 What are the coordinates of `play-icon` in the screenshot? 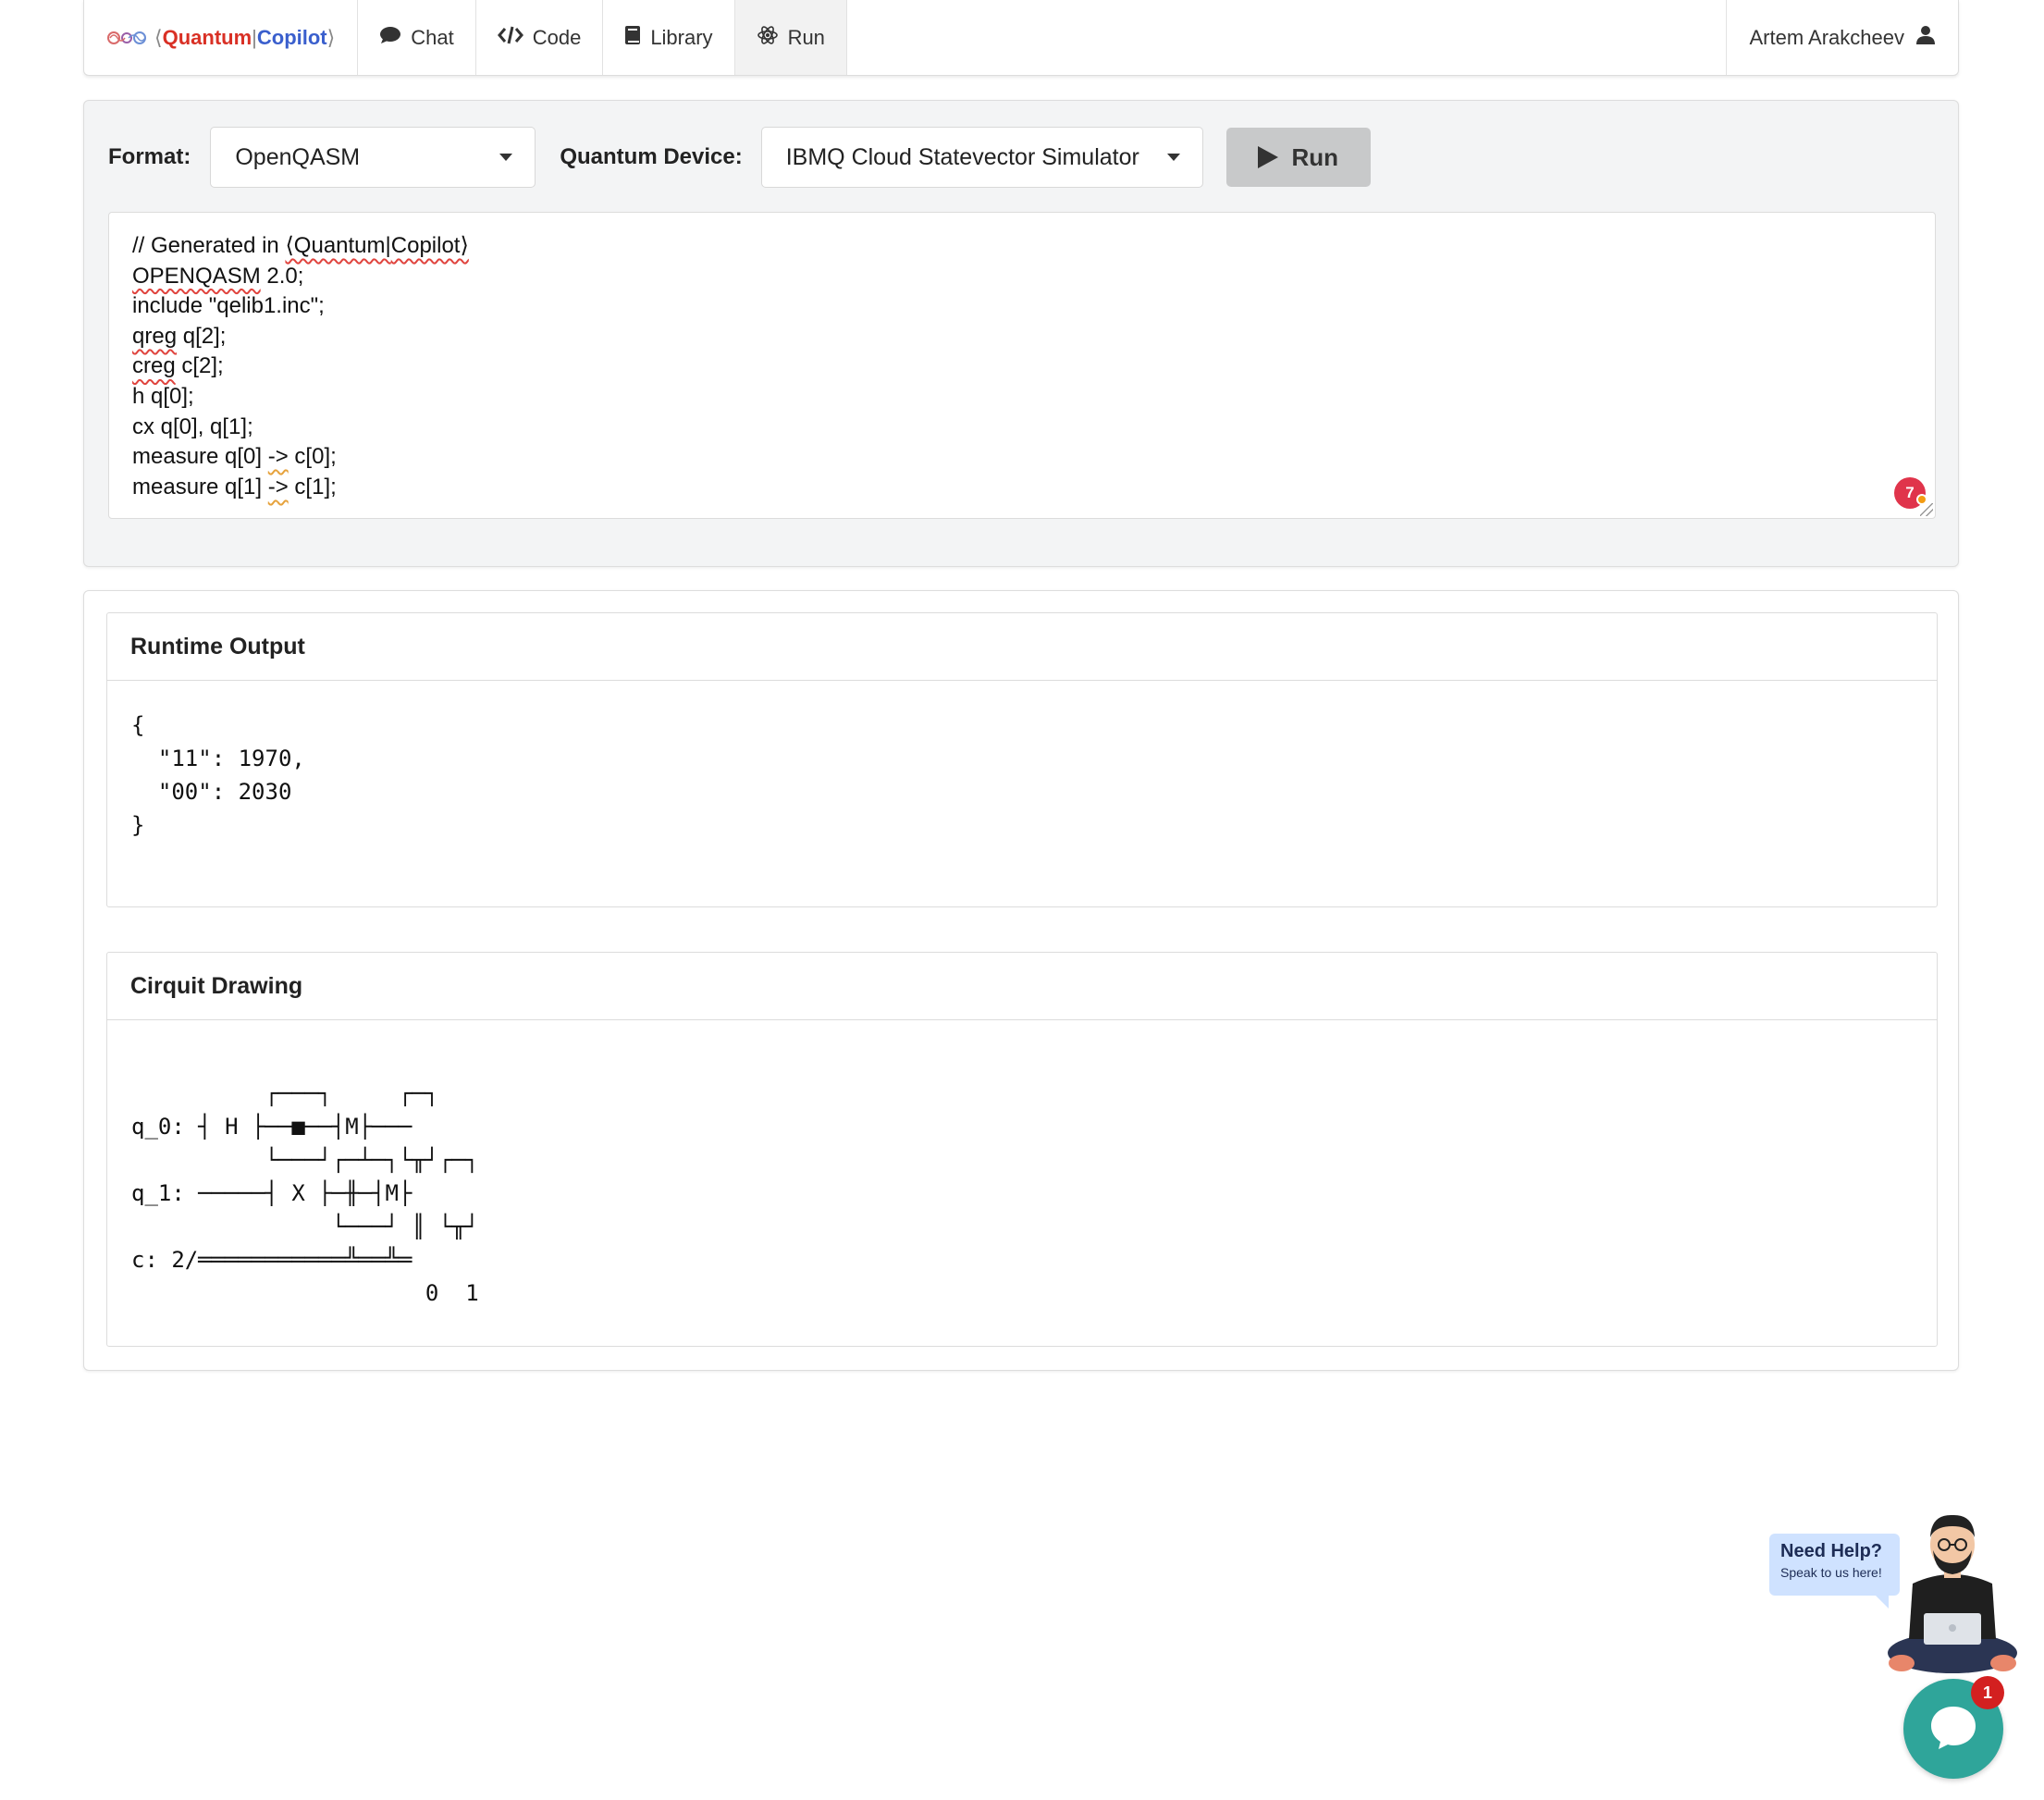 It's located at (1268, 157).